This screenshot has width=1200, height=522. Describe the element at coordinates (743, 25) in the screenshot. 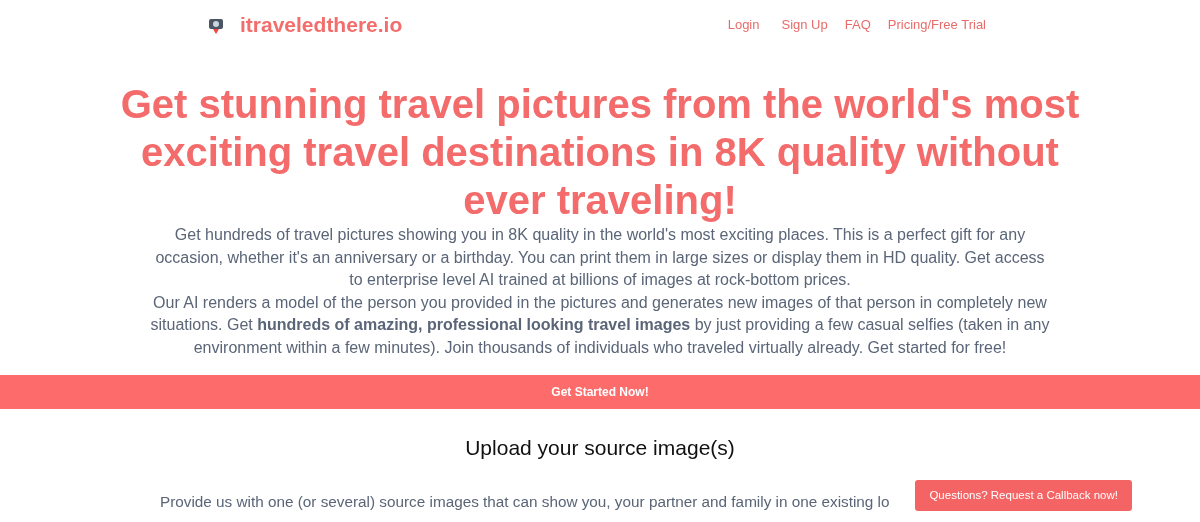

I see `nav-link: Login` at that location.